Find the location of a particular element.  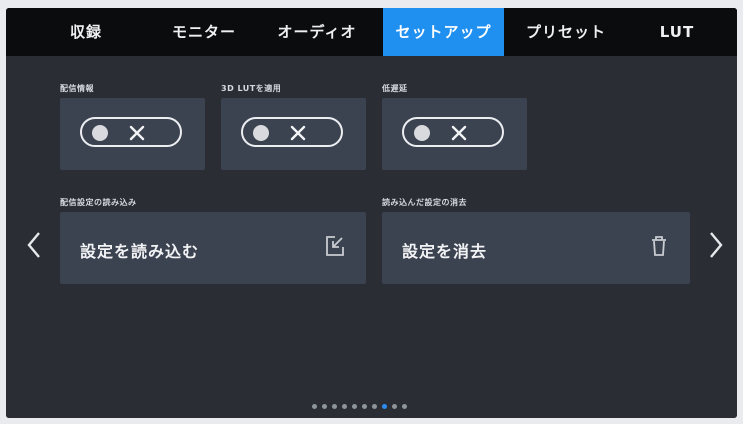

previous-page-arrow-icon is located at coordinates (34, 245).